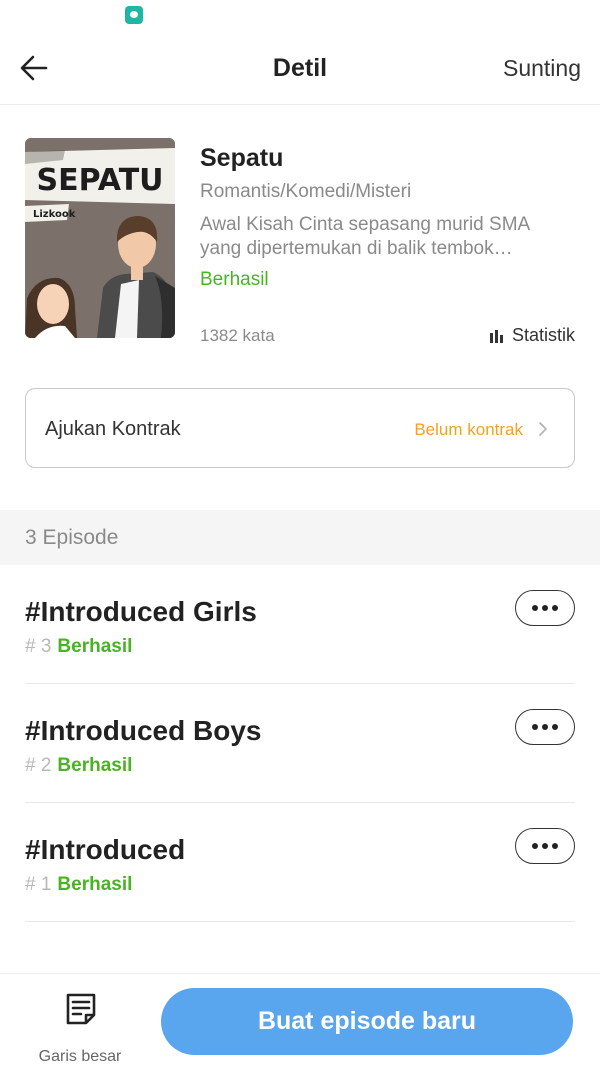  What do you see at coordinates (300, 428) in the screenshot?
I see `contract-row: Ajukan Kontrak Belum kontrak` at bounding box center [300, 428].